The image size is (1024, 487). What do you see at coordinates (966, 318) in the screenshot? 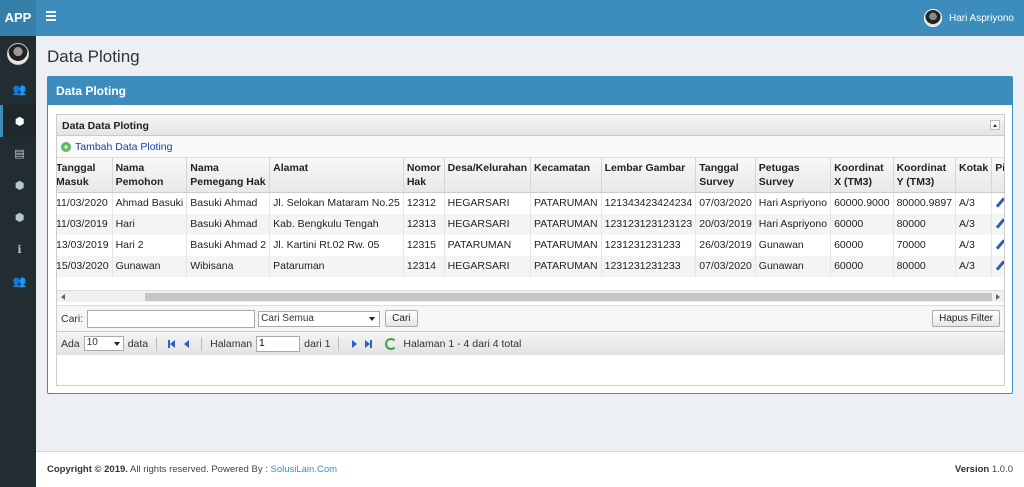
I see `clear-filter-button: Hapus Filter` at bounding box center [966, 318].